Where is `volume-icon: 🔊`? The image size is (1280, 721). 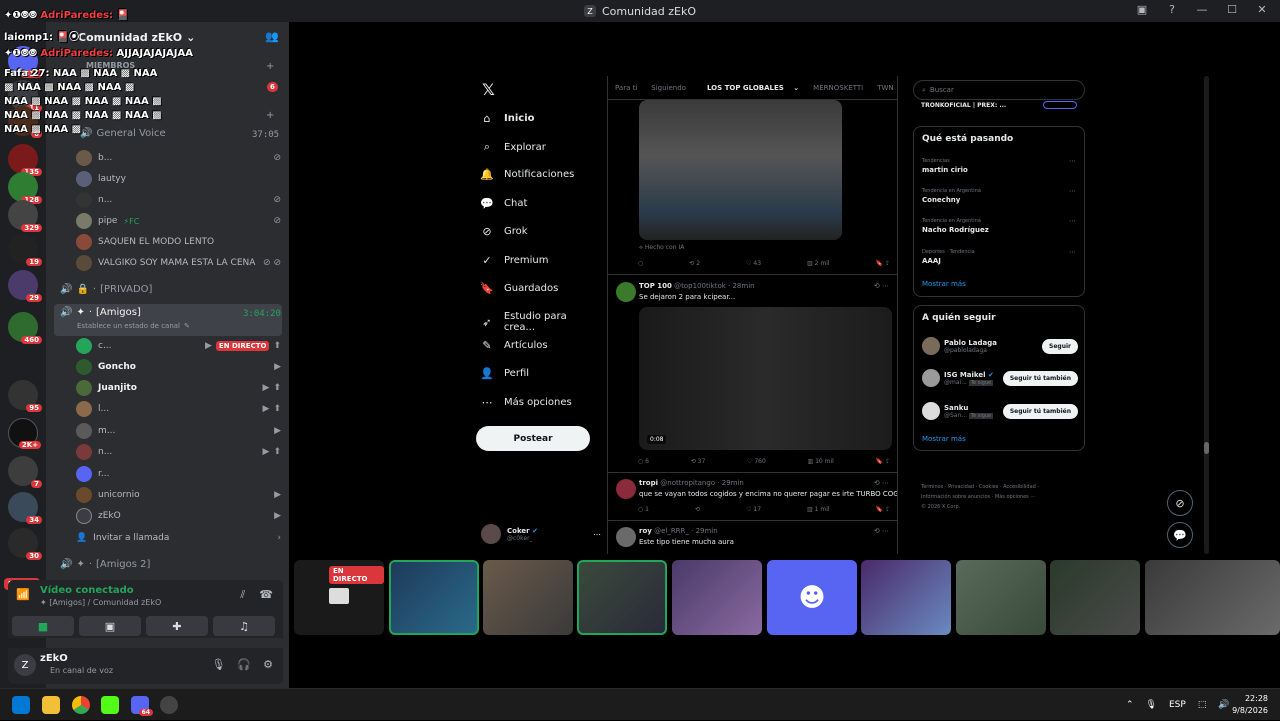 volume-icon: 🔊 is located at coordinates (1223, 705).